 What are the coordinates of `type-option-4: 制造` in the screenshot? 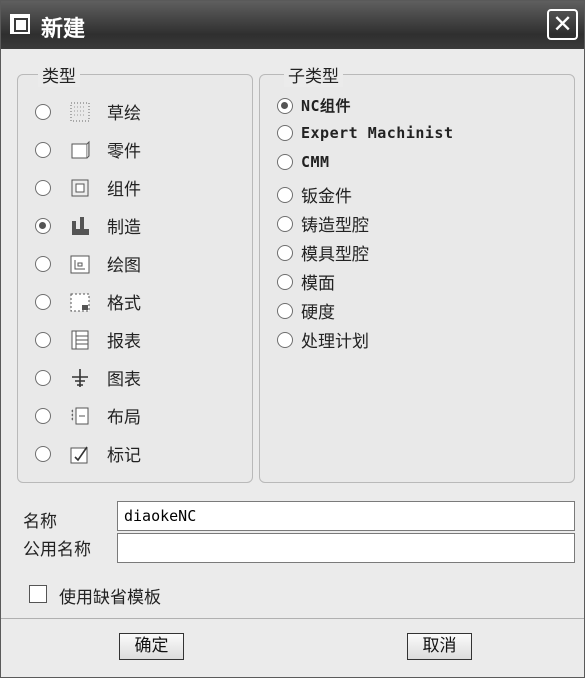 It's located at (88, 225).